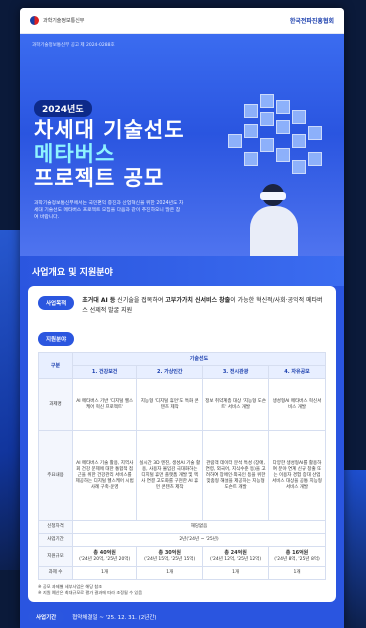 The height and width of the screenshot is (628, 366). What do you see at coordinates (56, 339) in the screenshot?
I see `support-pill: 지원분야` at bounding box center [56, 339].